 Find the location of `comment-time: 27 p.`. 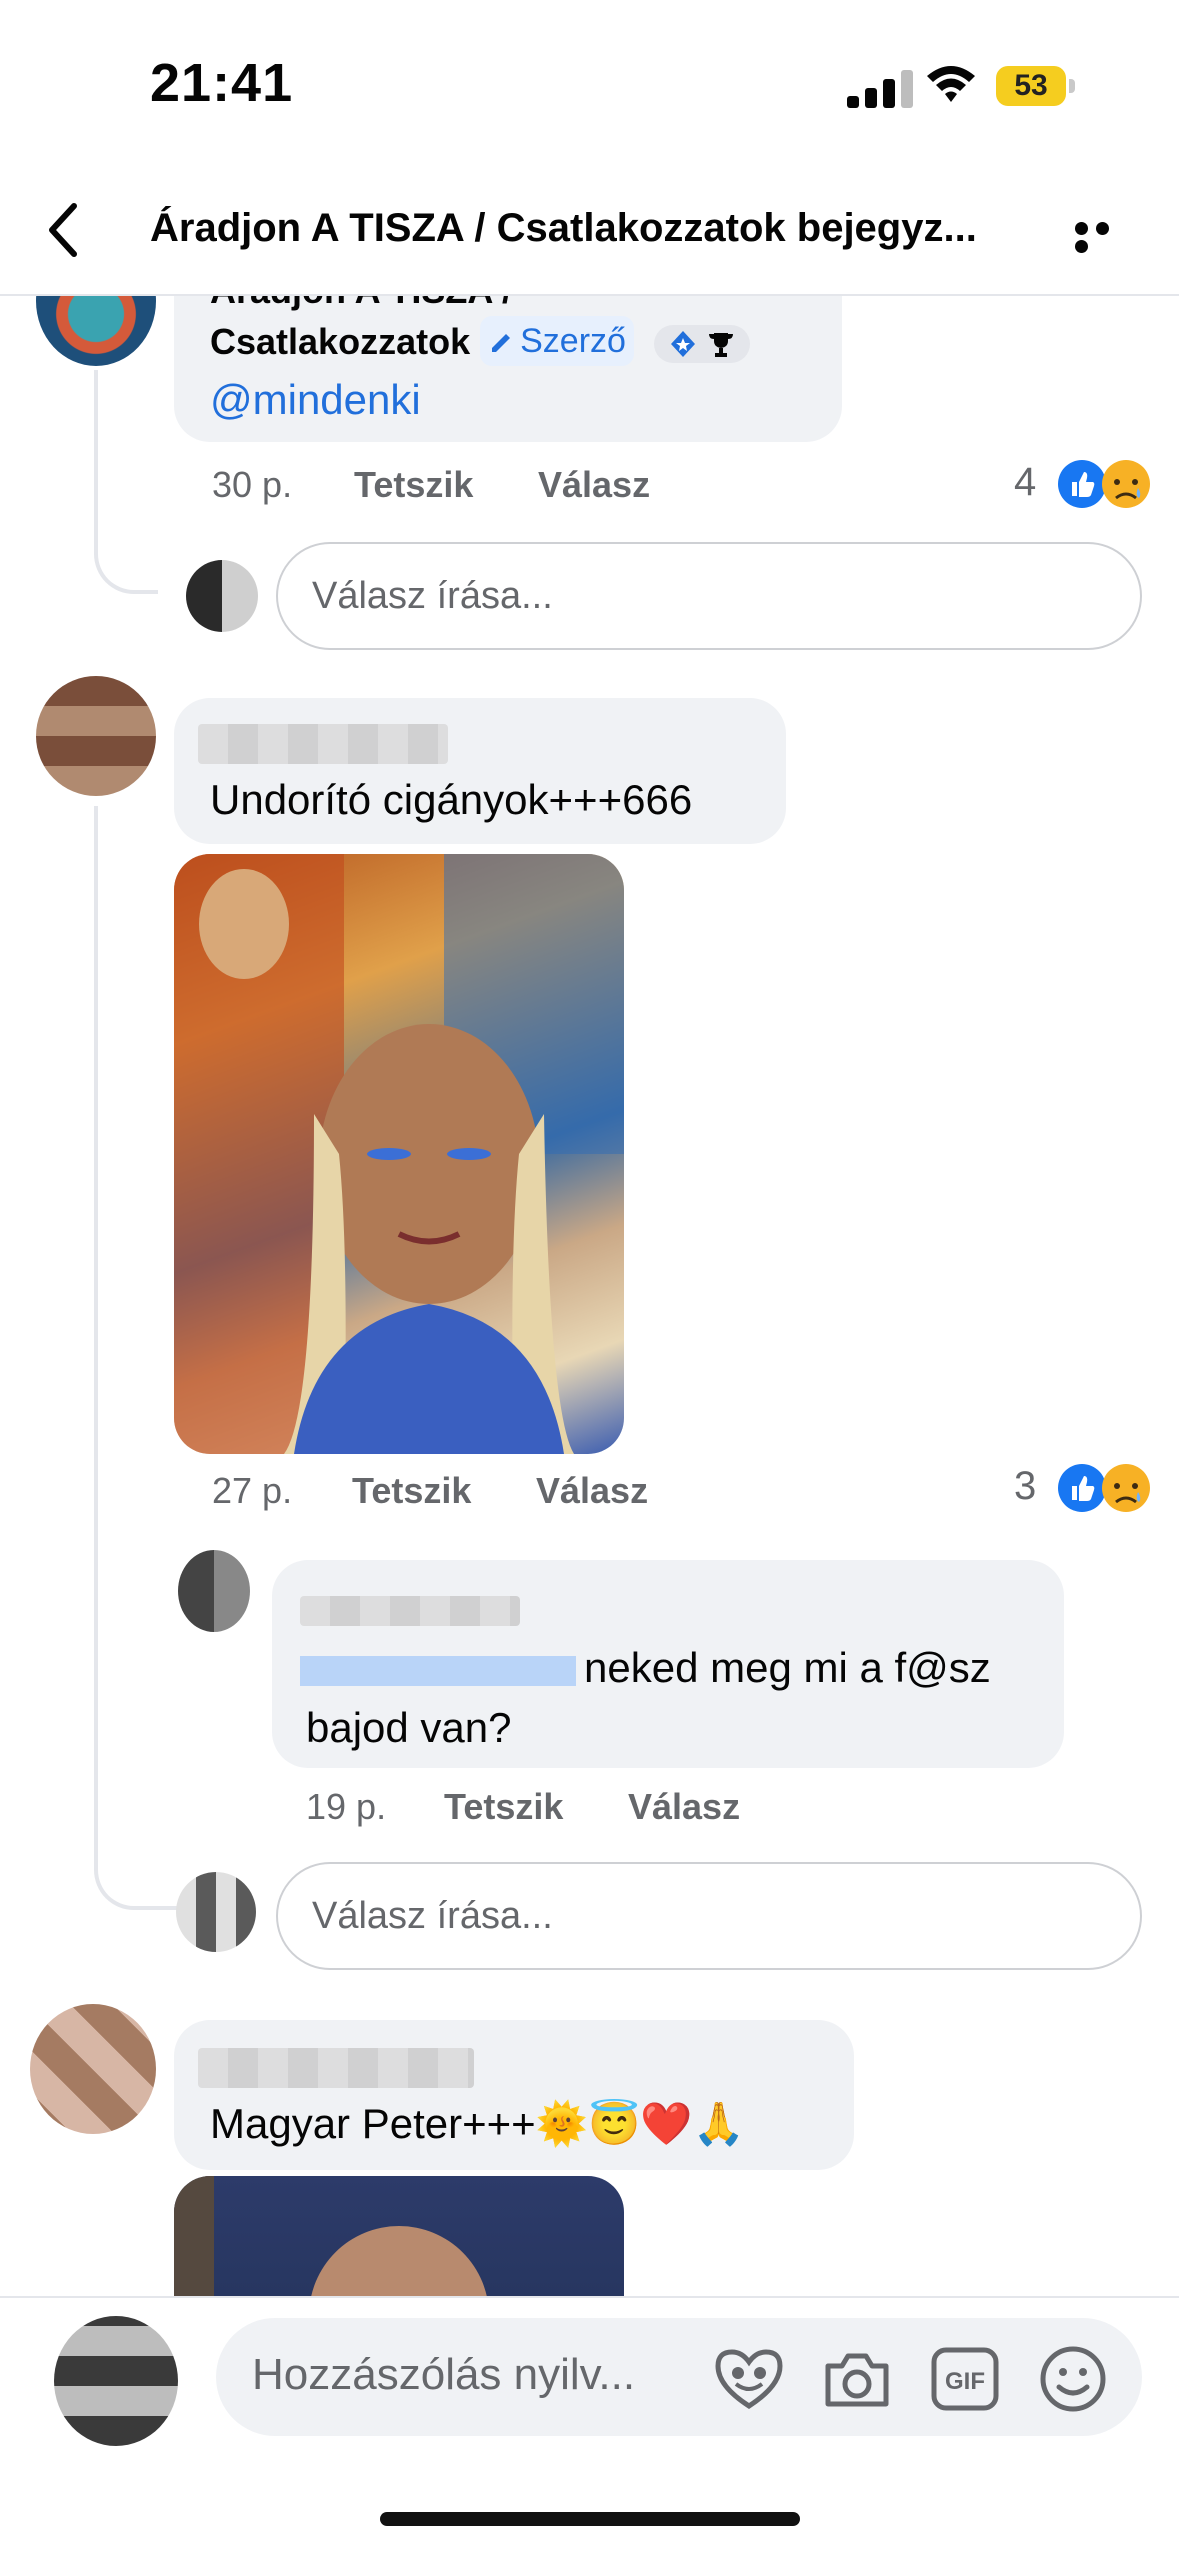

comment-time: 27 p. is located at coordinates (252, 1490).